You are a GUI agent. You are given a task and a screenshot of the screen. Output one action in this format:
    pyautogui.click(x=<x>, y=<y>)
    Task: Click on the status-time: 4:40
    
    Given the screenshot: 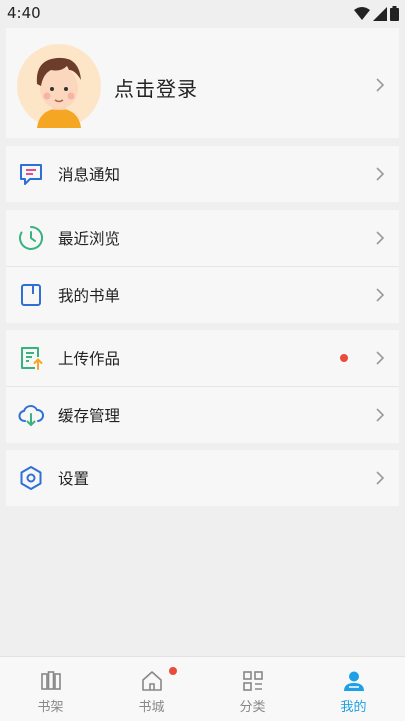 What is the action you would take?
    pyautogui.click(x=24, y=13)
    